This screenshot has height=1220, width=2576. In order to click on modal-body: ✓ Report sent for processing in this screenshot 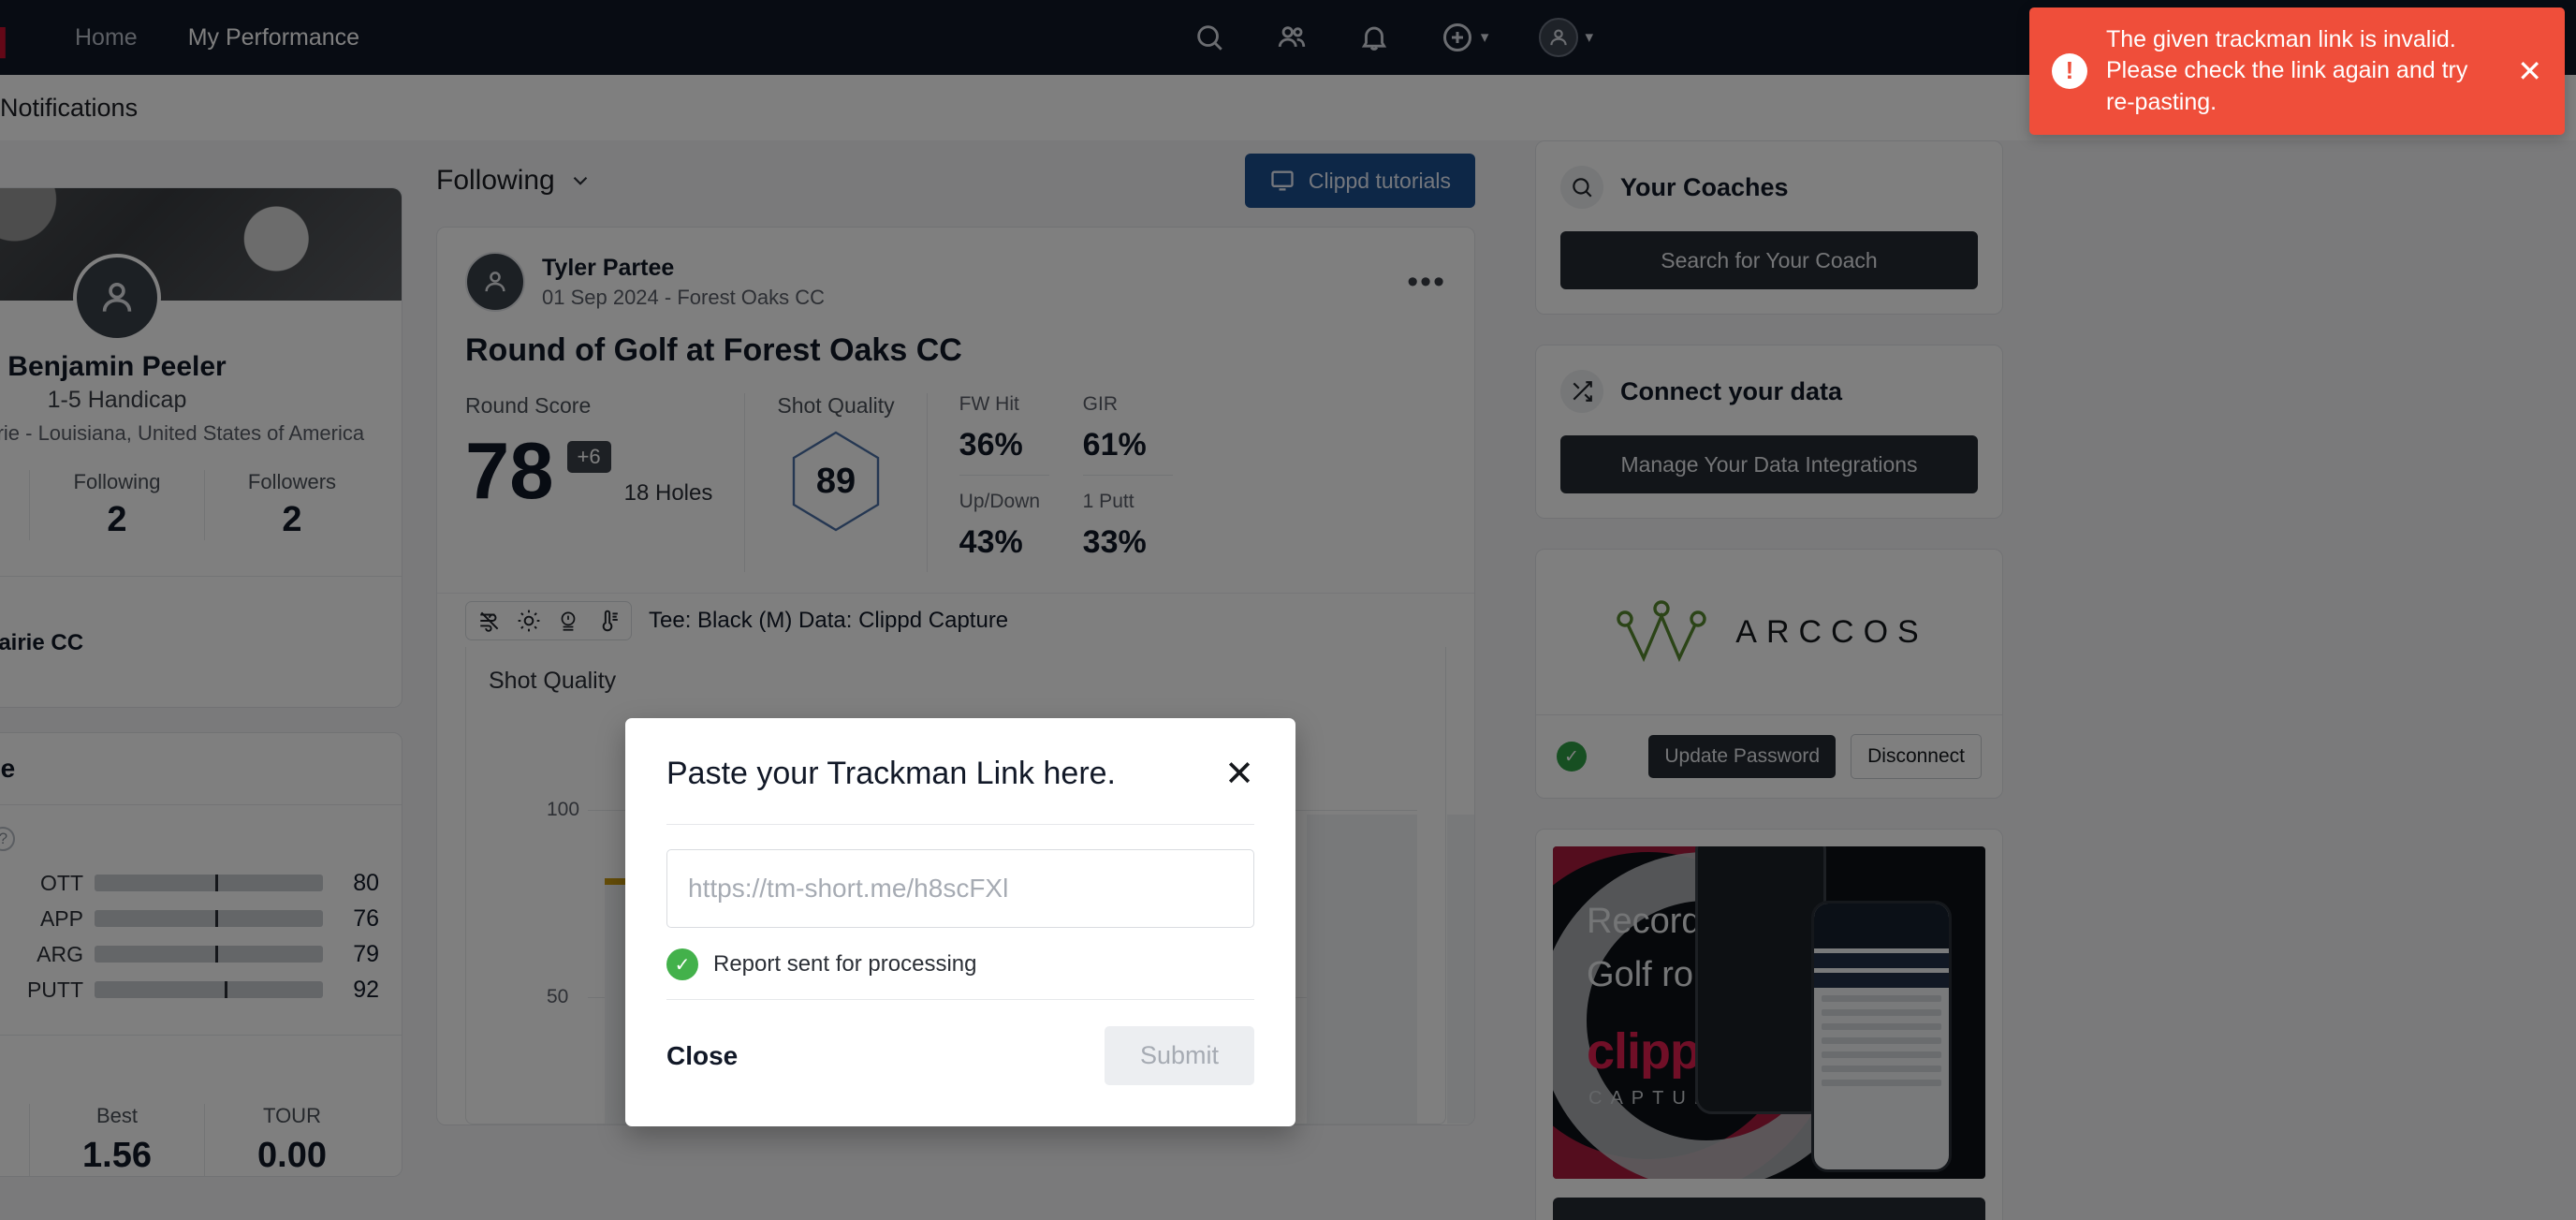, I will do `click(960, 902)`.